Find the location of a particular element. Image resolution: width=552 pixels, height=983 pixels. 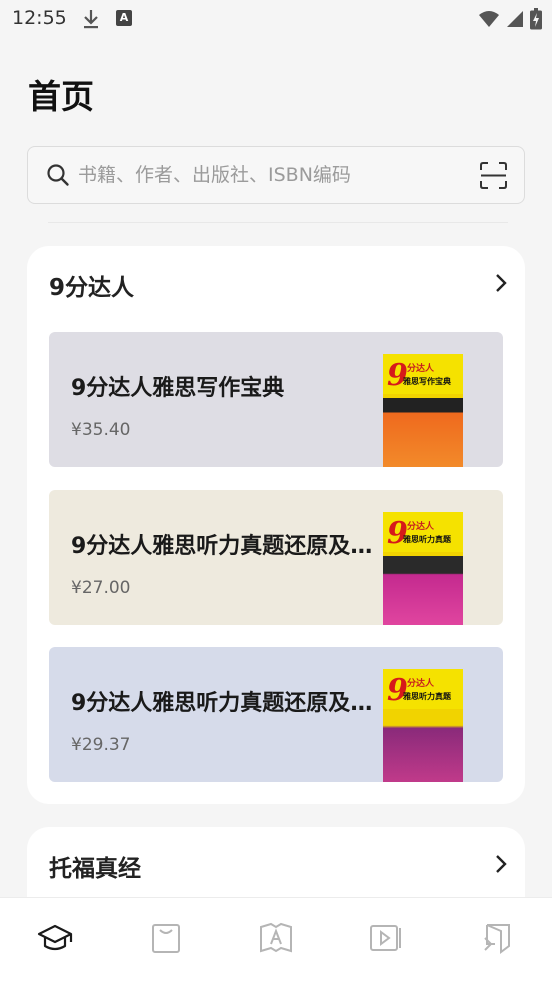

shopping-bag-icon is located at coordinates (166, 940).